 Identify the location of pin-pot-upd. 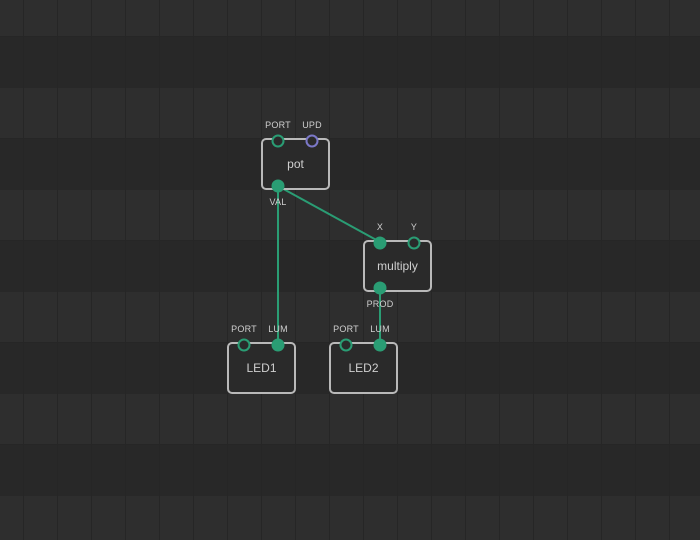
(312, 141).